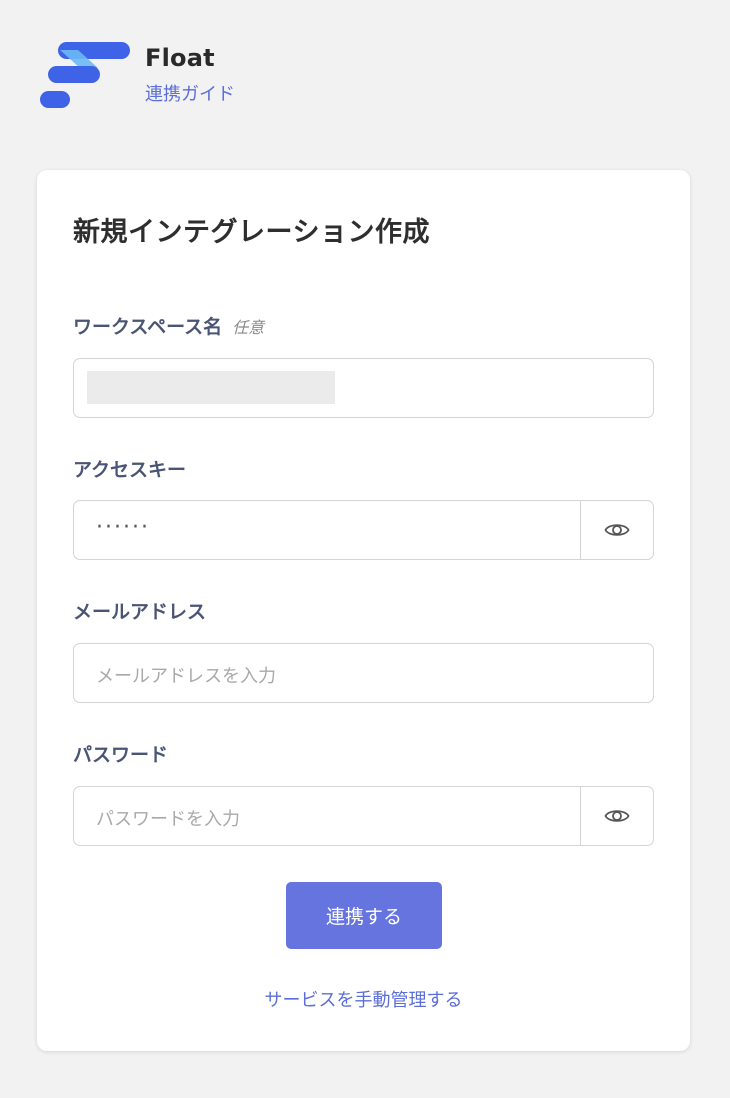  I want to click on float-logo-icon, so click(85, 75).